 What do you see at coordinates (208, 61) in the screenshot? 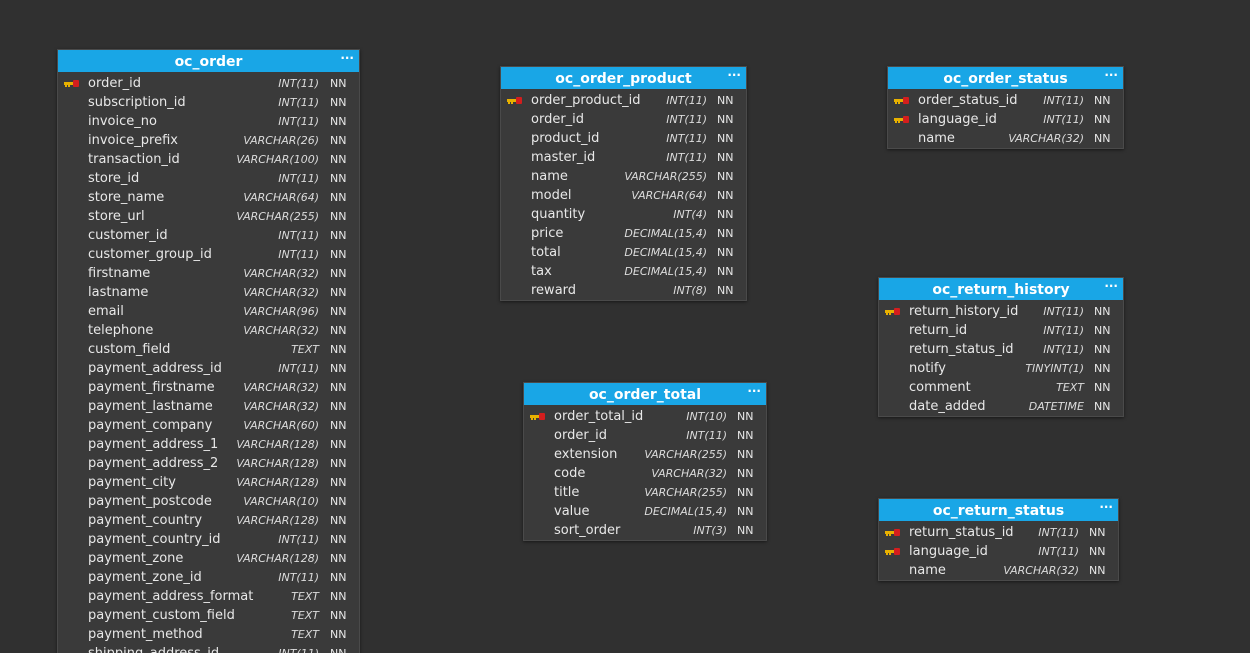
I see `table-header: oc_order ···` at bounding box center [208, 61].